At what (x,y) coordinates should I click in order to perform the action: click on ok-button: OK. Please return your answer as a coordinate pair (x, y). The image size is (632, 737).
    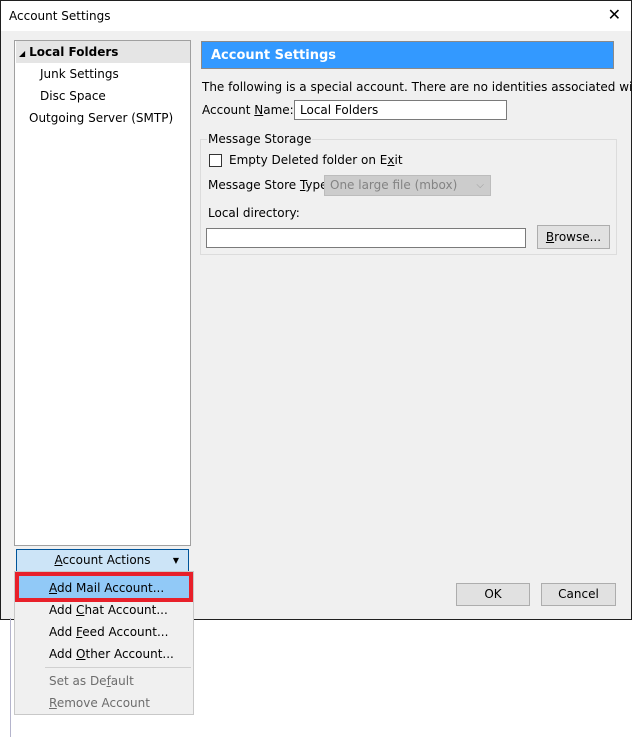
    Looking at the image, I should click on (493, 594).